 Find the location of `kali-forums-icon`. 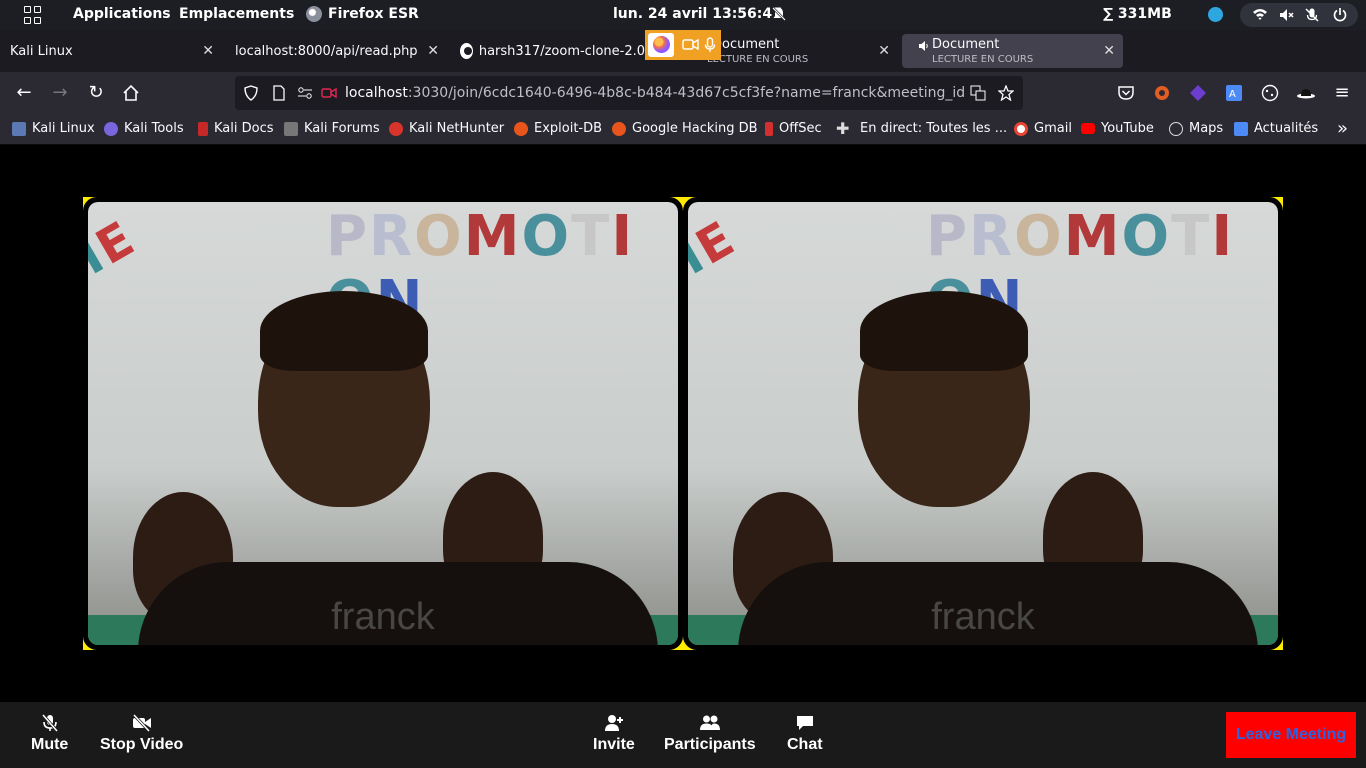

kali-forums-icon is located at coordinates (291, 128).